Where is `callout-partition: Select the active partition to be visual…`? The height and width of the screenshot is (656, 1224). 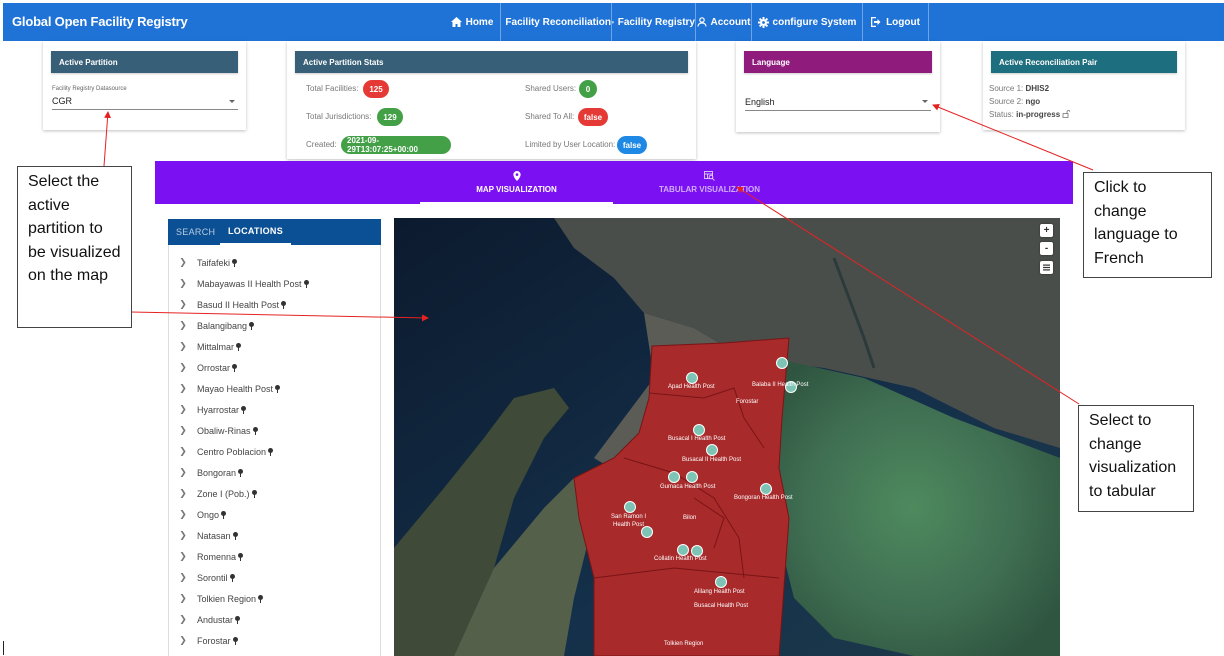 callout-partition: Select the active partition to be visual… is located at coordinates (74, 247).